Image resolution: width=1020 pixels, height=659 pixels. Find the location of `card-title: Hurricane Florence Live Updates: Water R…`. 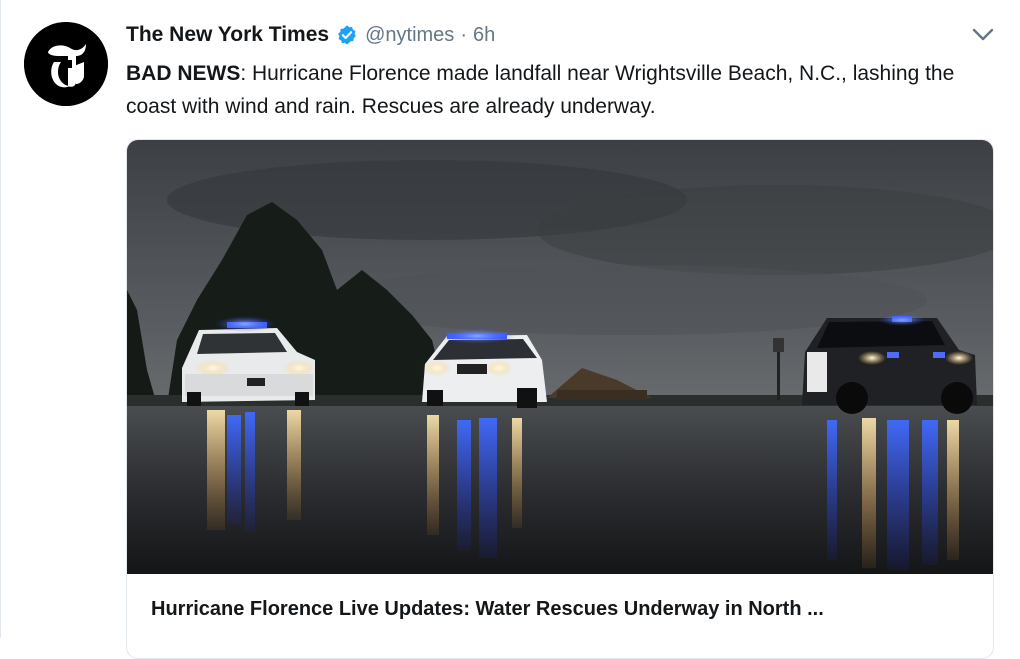

card-title: Hurricane Florence Live Updates: Water R… is located at coordinates (561, 609).